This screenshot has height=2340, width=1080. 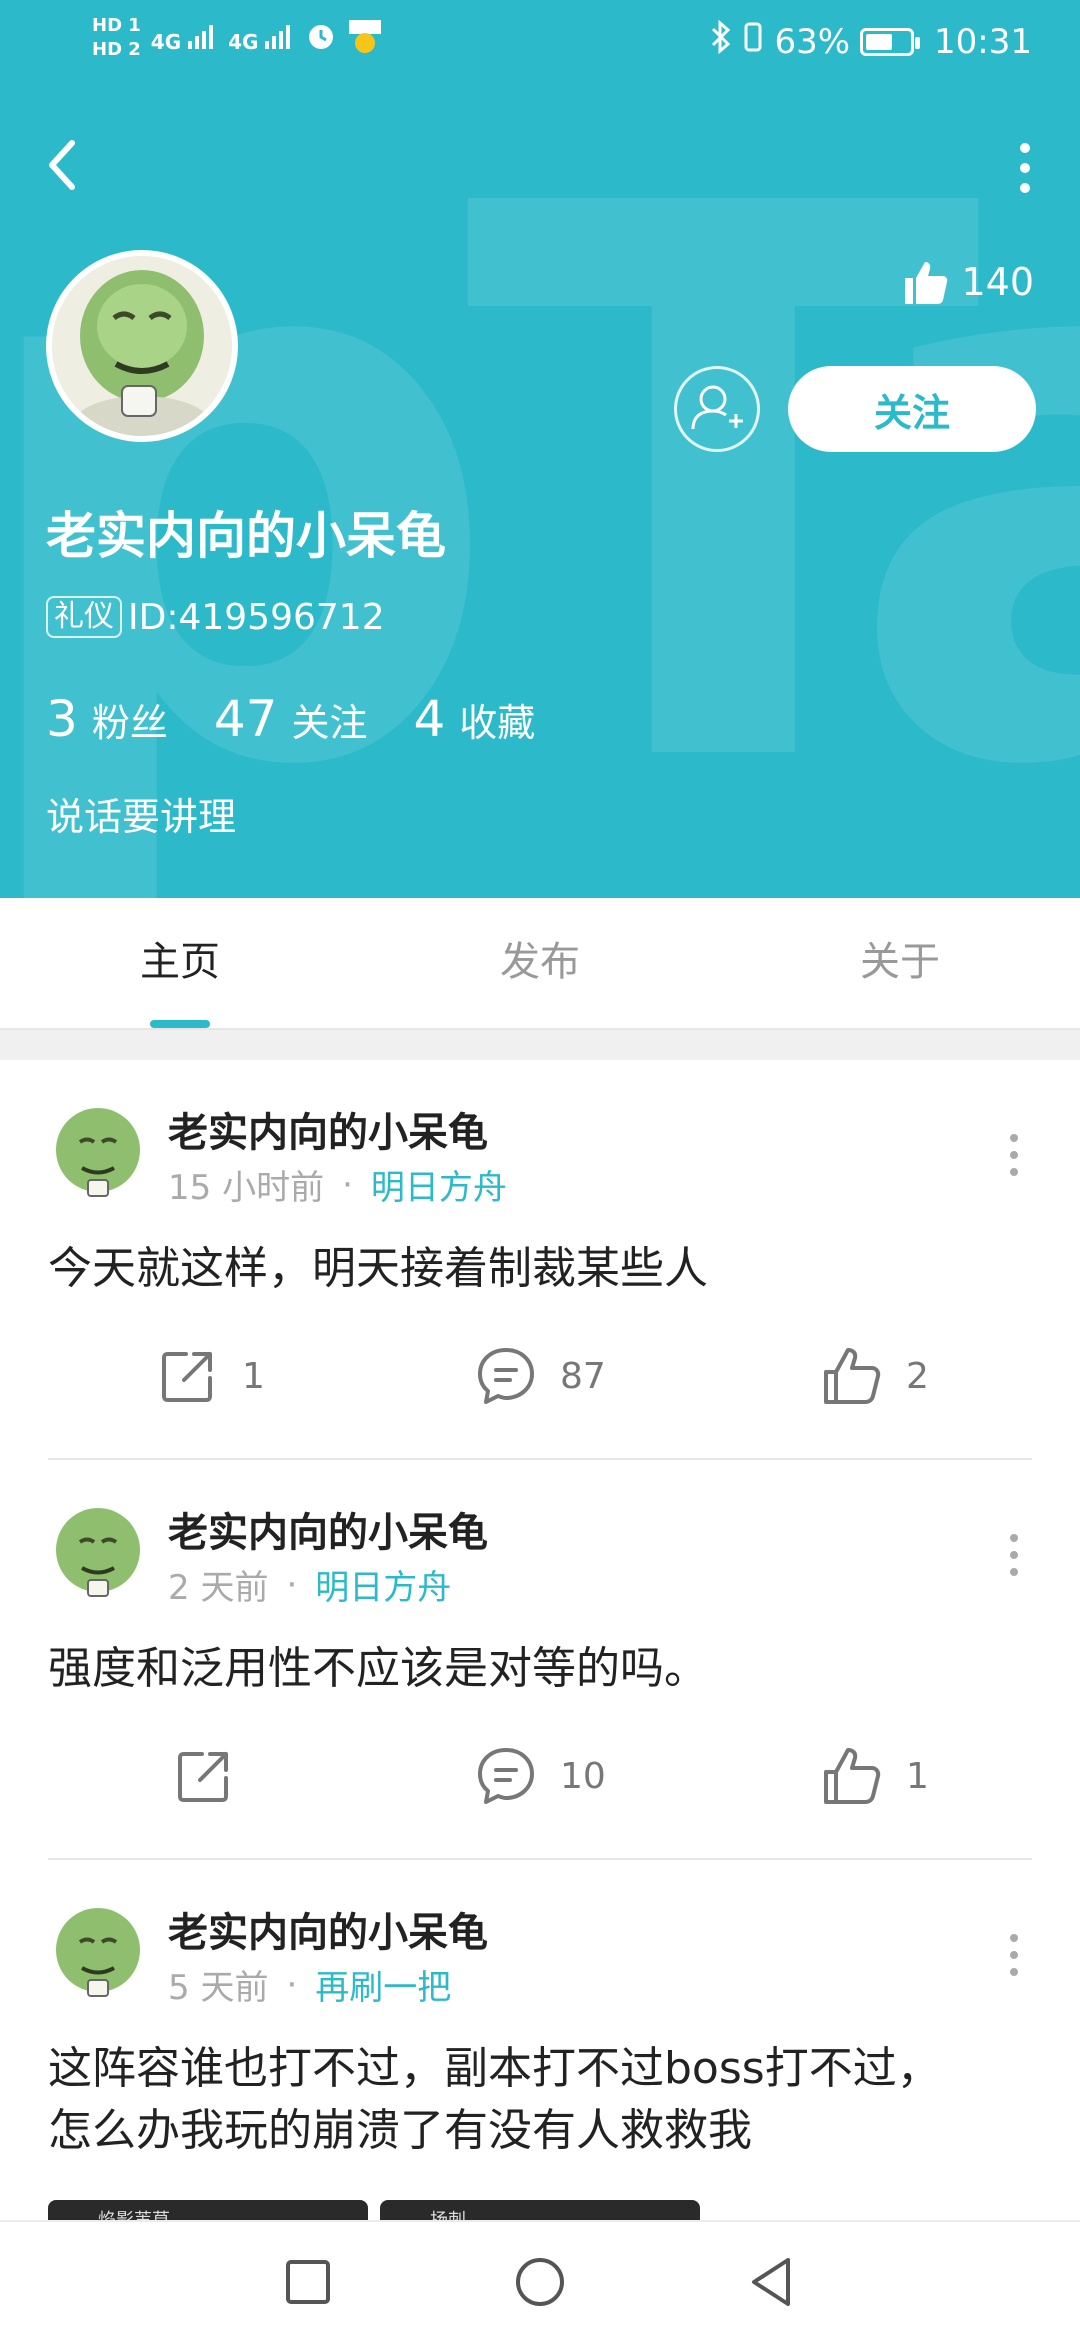 What do you see at coordinates (116, 37) in the screenshot?
I see `hd-indicator: HD 1 HD 2` at bounding box center [116, 37].